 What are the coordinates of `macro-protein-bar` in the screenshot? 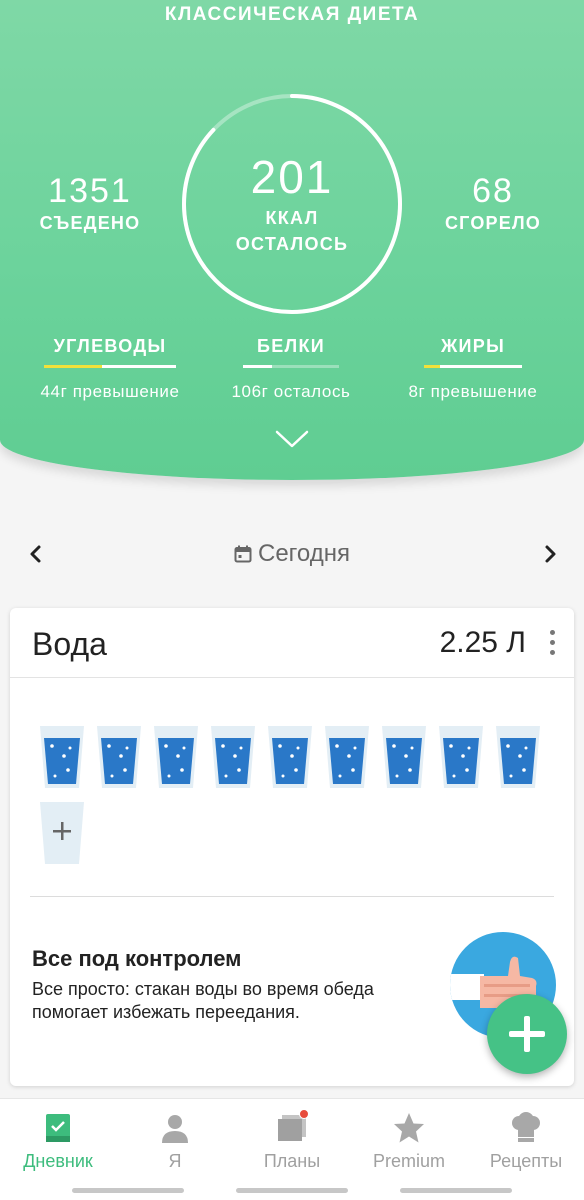 It's located at (291, 366).